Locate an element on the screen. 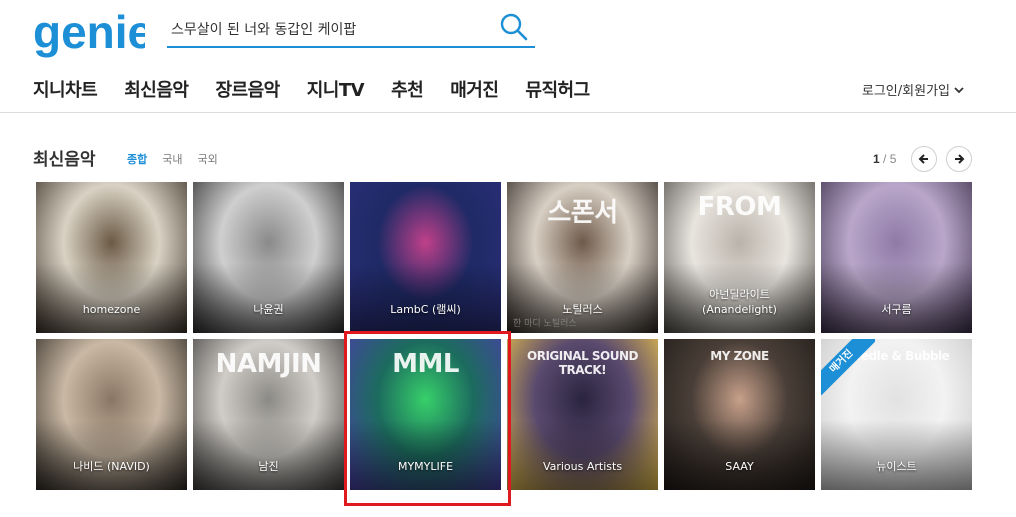 The image size is (1016, 517). album-cover-text: MML is located at coordinates (425, 364).